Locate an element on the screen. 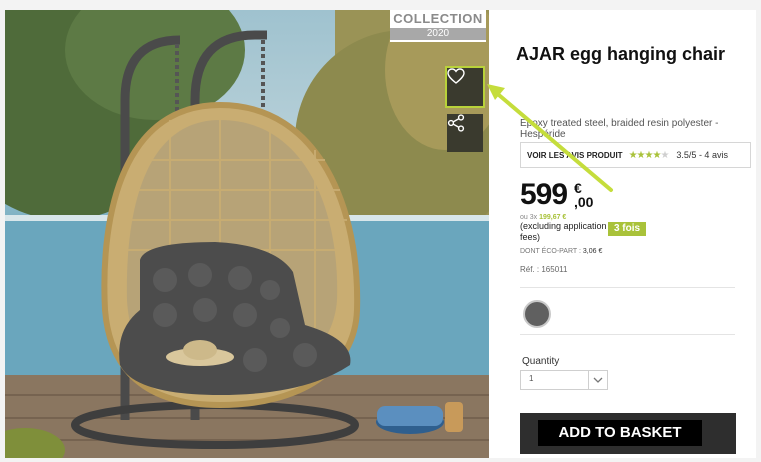 This screenshot has height=462, width=761. product-reference: Réf. : 165011 is located at coordinates (543, 269).